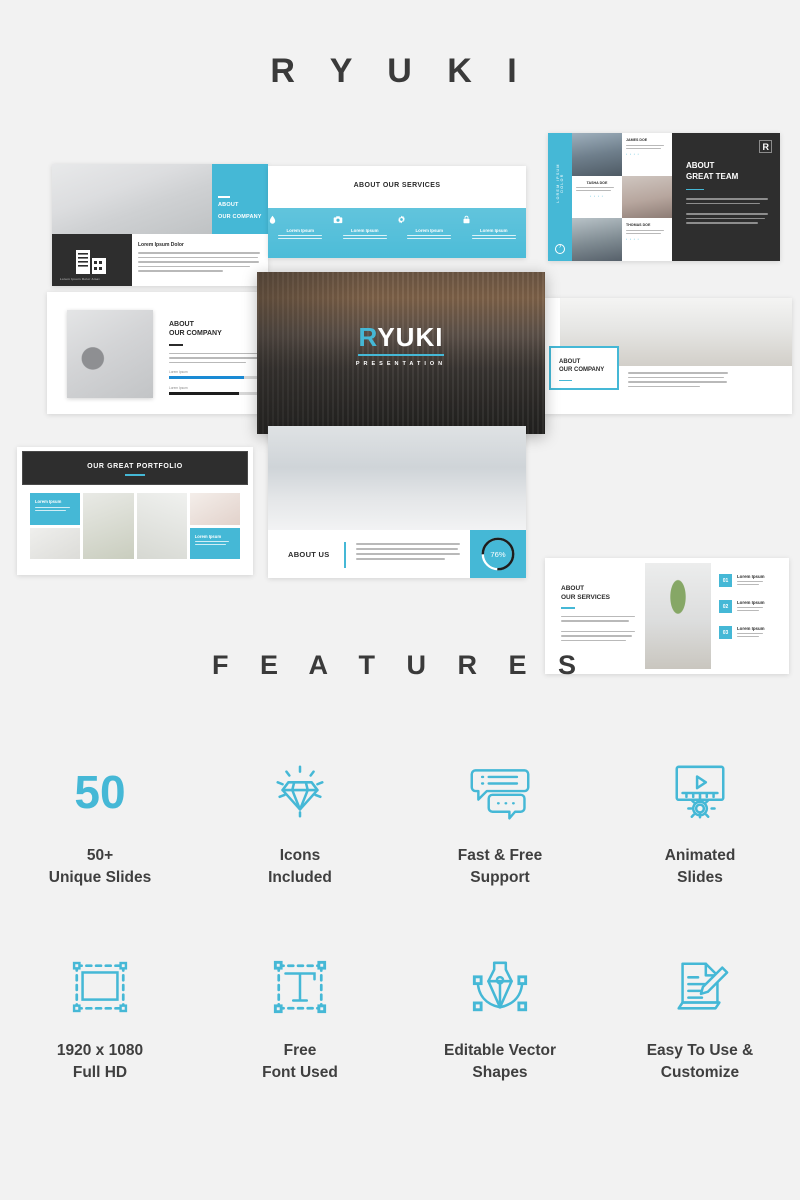 This screenshot has width=800, height=1200. Describe the element at coordinates (400, 71) in the screenshot. I see `page-title: R Y U K I` at that location.